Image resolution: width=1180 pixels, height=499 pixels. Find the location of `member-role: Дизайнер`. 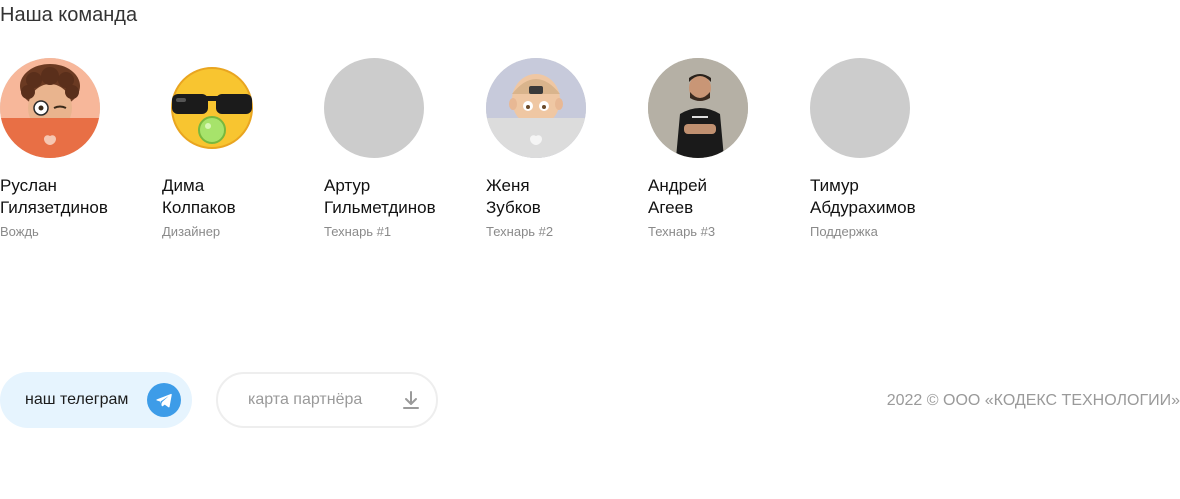

member-role: Дизайнер is located at coordinates (191, 231).